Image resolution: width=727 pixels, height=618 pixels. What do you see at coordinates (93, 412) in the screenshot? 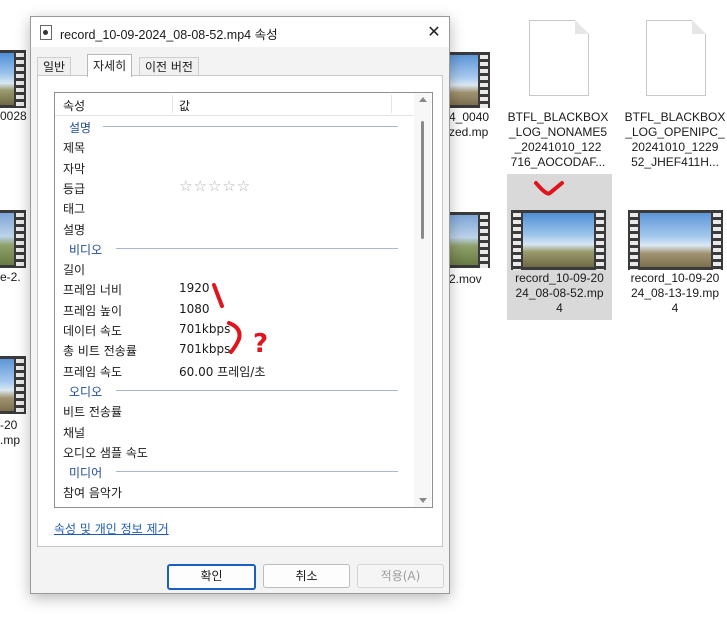
I see `property-key: 비트 전송률` at bounding box center [93, 412].